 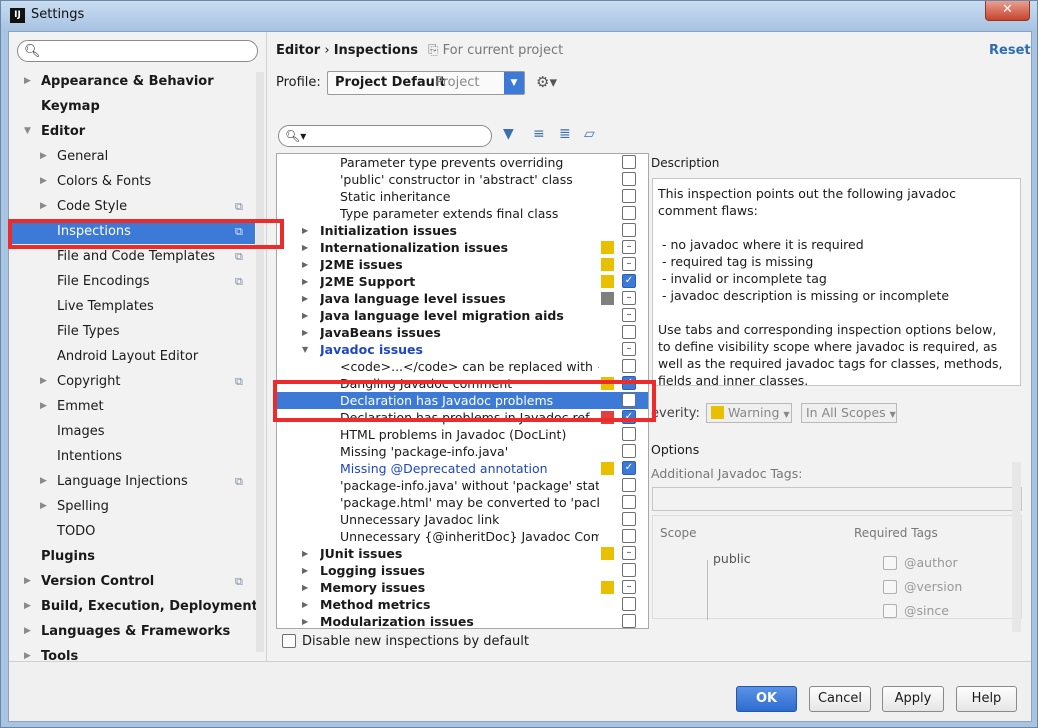 I want to click on inspection-group: ▶ JavaBeans issues, so click(x=462, y=332).